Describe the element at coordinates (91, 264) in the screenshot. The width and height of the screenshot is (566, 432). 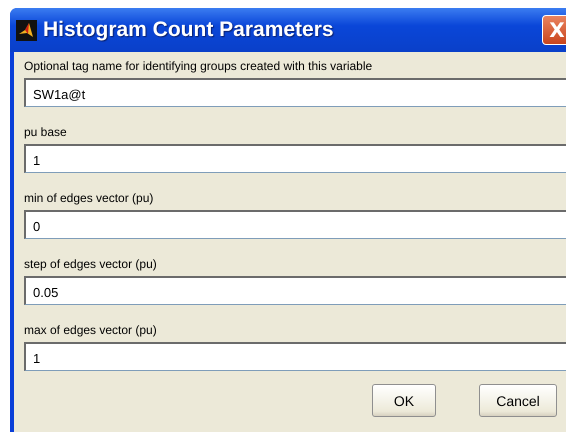
I see `field-label: step of edges vector (pu)` at that location.